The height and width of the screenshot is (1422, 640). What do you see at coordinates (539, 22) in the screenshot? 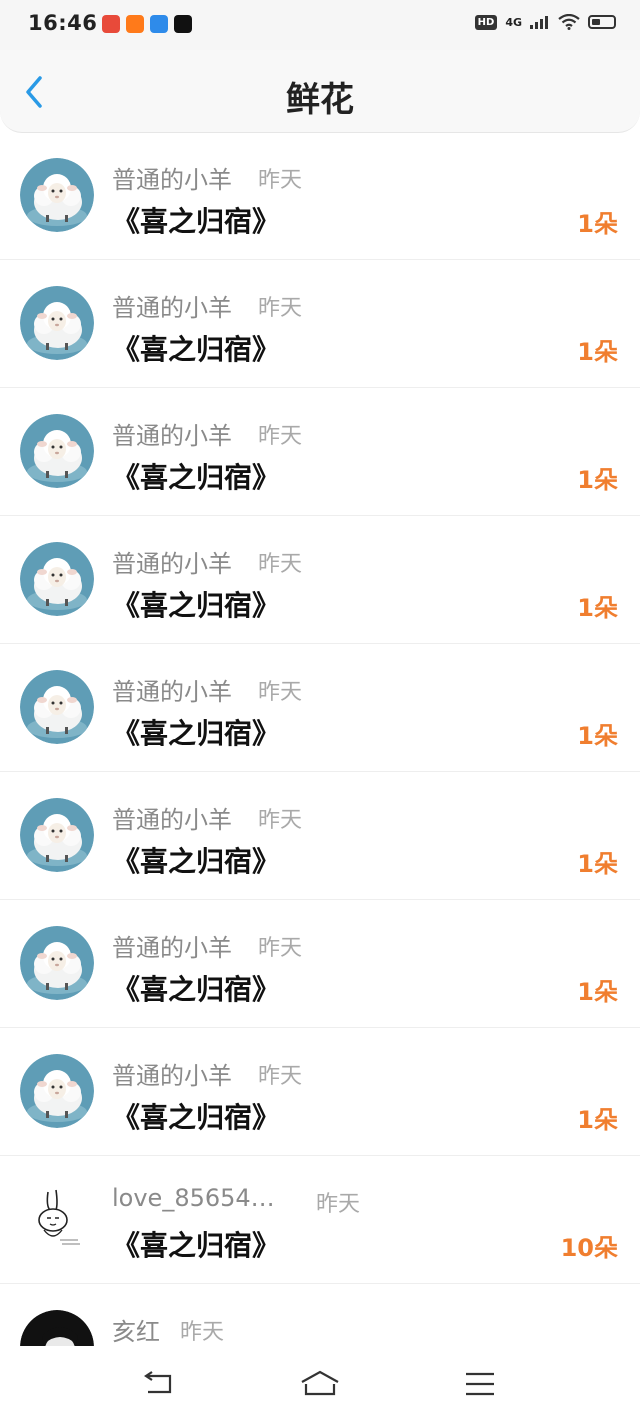
I see `signal-icon` at bounding box center [539, 22].